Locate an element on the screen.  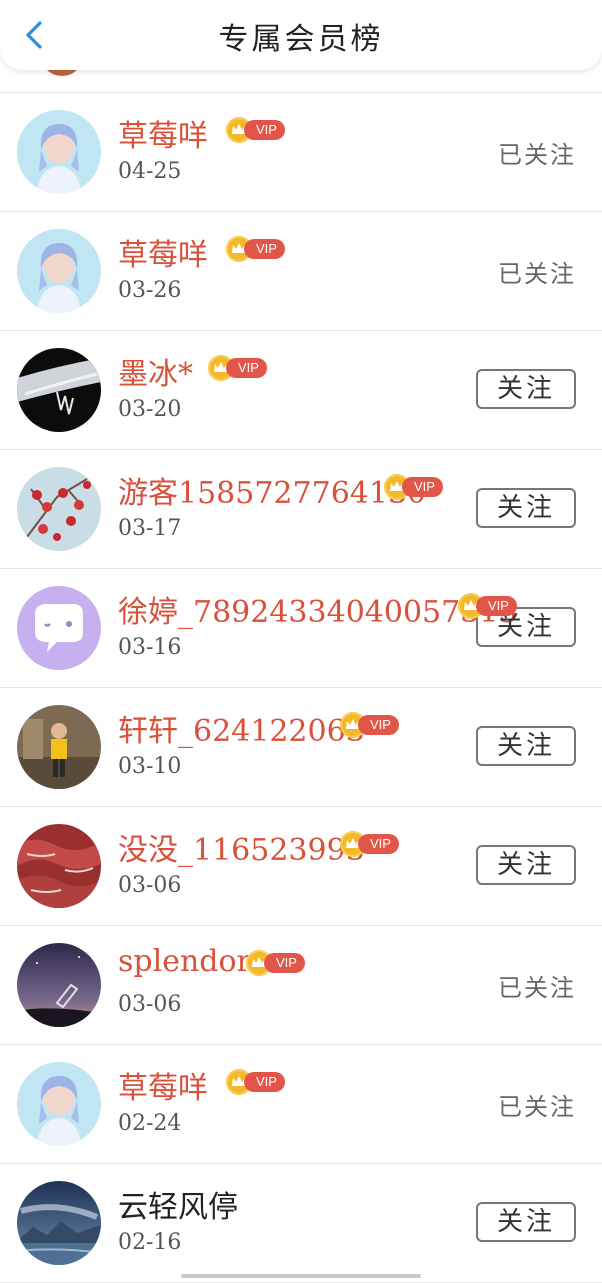
member-row: 草莓咩 VIP 02-24 已关注 is located at coordinates (301, 1103).